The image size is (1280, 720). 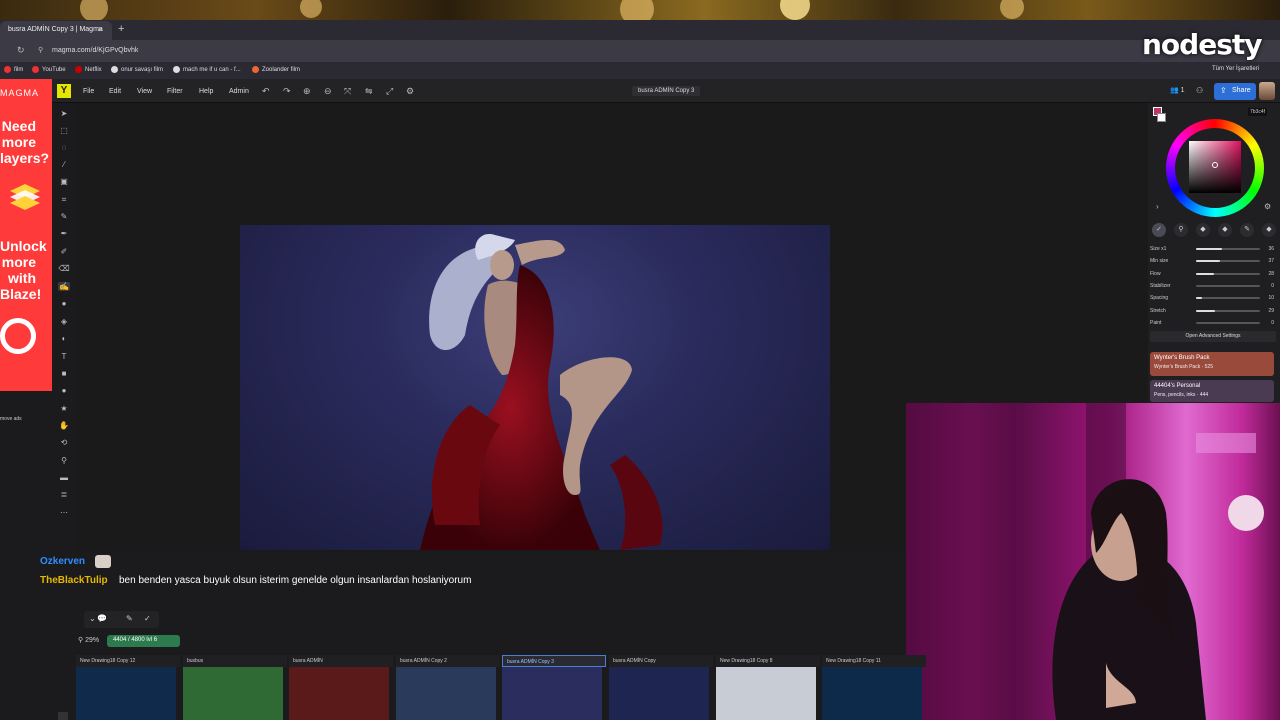 I want to click on brush-preset-5: ✎, so click(x=1247, y=230).